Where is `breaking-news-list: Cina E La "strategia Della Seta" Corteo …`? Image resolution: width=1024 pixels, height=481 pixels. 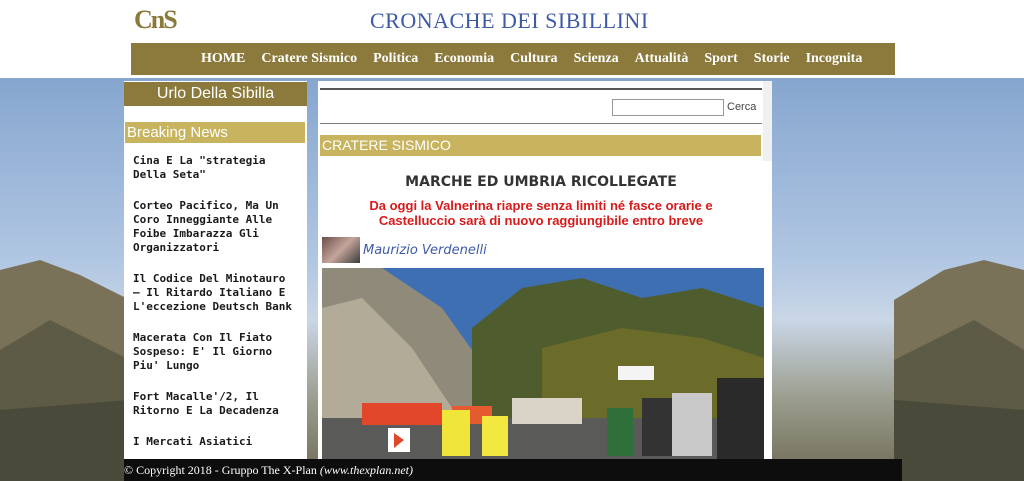
breaking-news-list: Cina E La "strategia Della Seta" Corteo … is located at coordinates (213, 310).